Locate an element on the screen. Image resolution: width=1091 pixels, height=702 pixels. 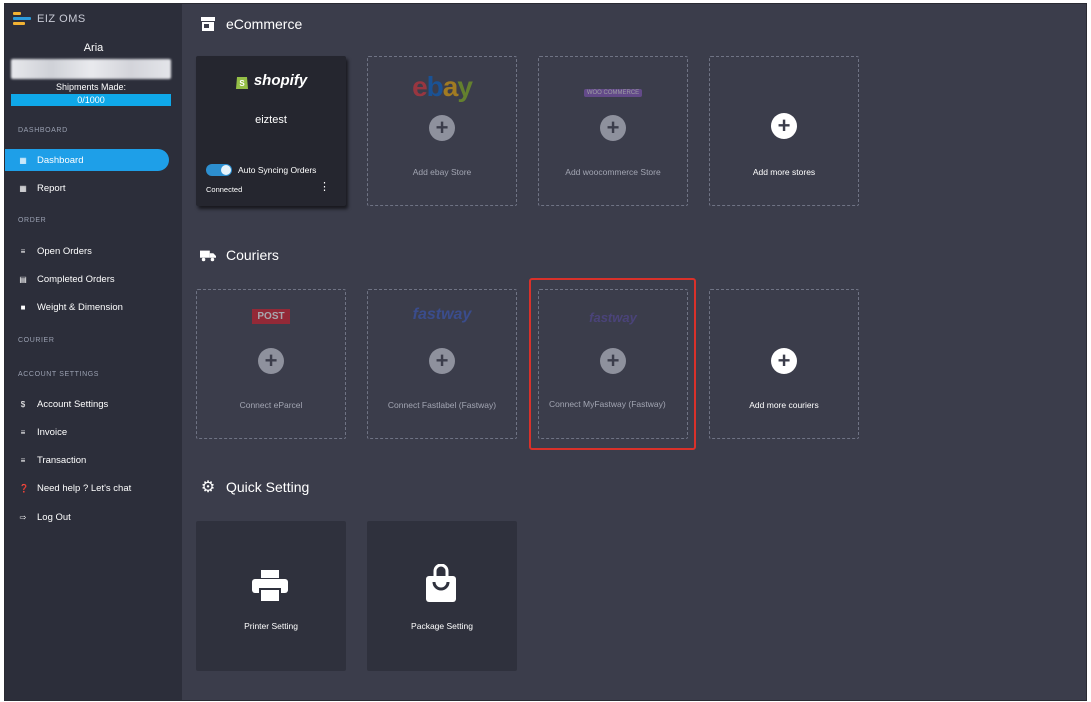
shopify-logo: S shopify is located at coordinates (271, 80).